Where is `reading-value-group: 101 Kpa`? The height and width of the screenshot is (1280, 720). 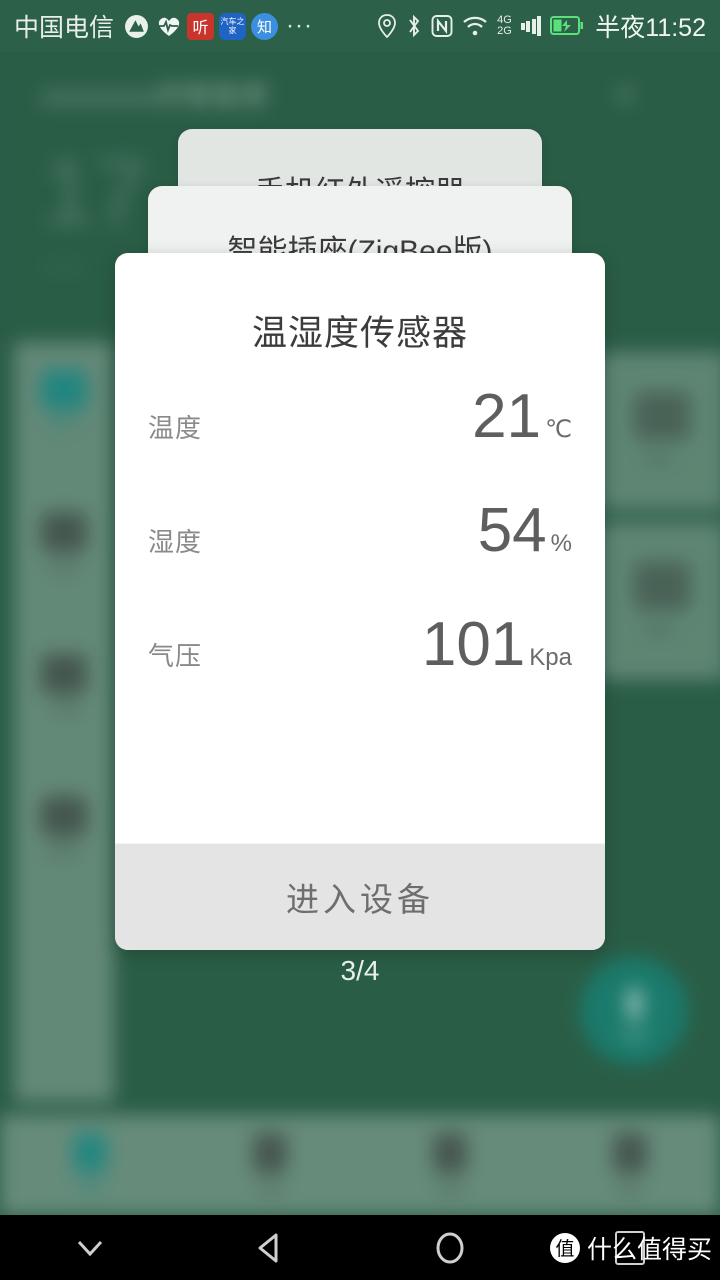
reading-value-group: 101 Kpa is located at coordinates (497, 645).